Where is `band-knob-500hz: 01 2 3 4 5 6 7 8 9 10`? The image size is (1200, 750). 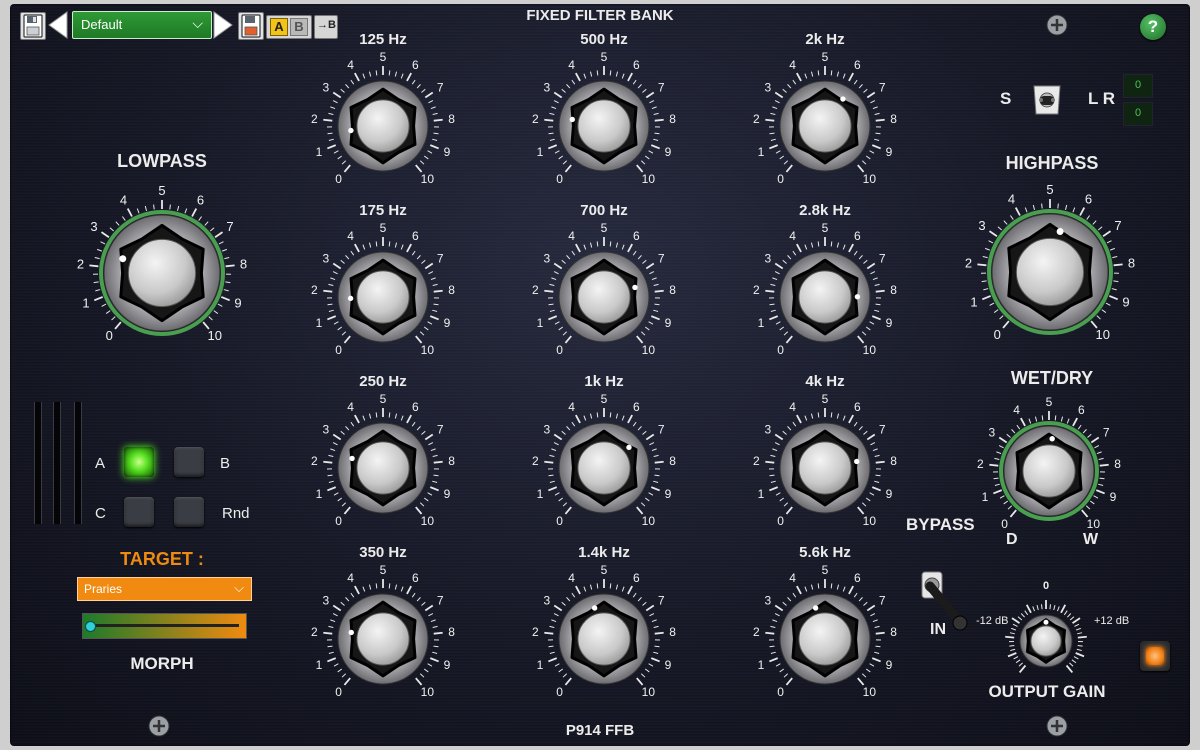
band-knob-500hz: 01 2 3 4 5 6 7 8 9 10 is located at coordinates (604, 118).